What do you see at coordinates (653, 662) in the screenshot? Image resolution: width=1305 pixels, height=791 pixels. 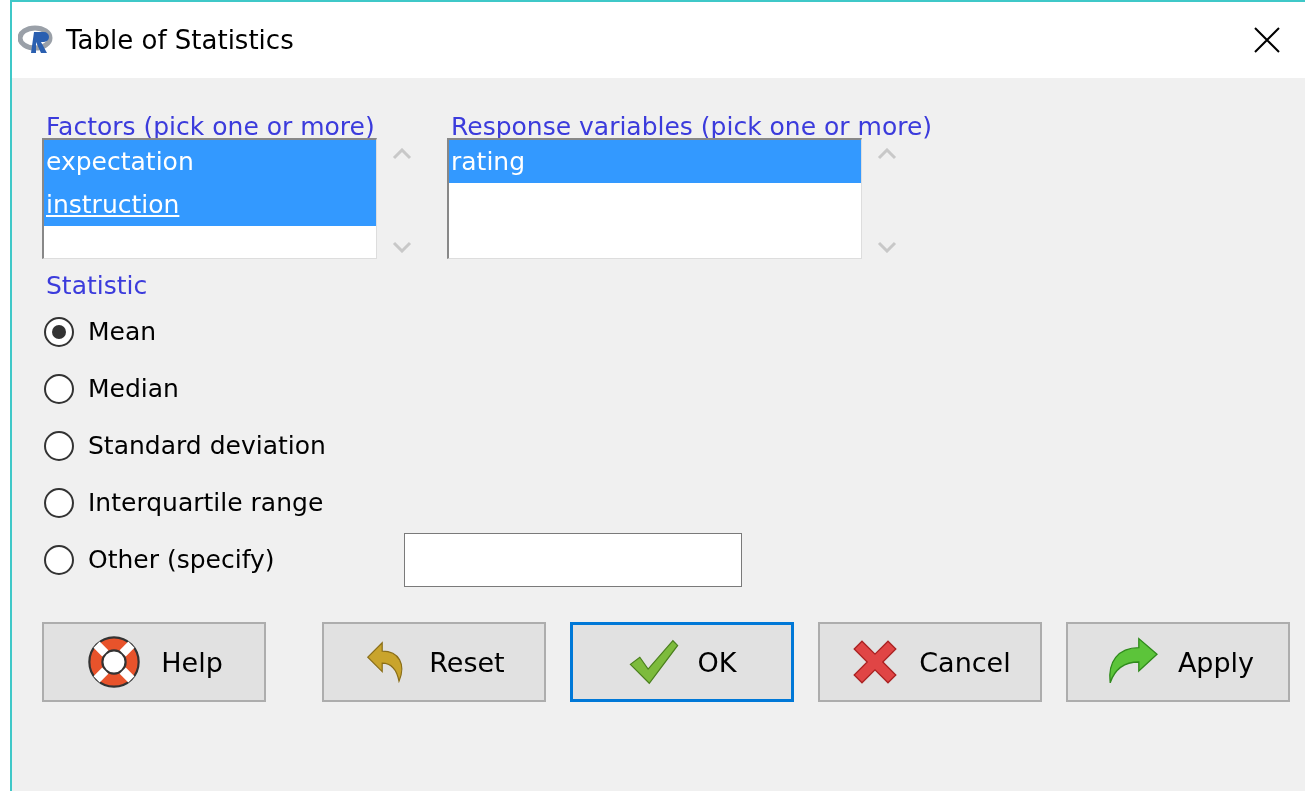 I see `checkmark-icon` at bounding box center [653, 662].